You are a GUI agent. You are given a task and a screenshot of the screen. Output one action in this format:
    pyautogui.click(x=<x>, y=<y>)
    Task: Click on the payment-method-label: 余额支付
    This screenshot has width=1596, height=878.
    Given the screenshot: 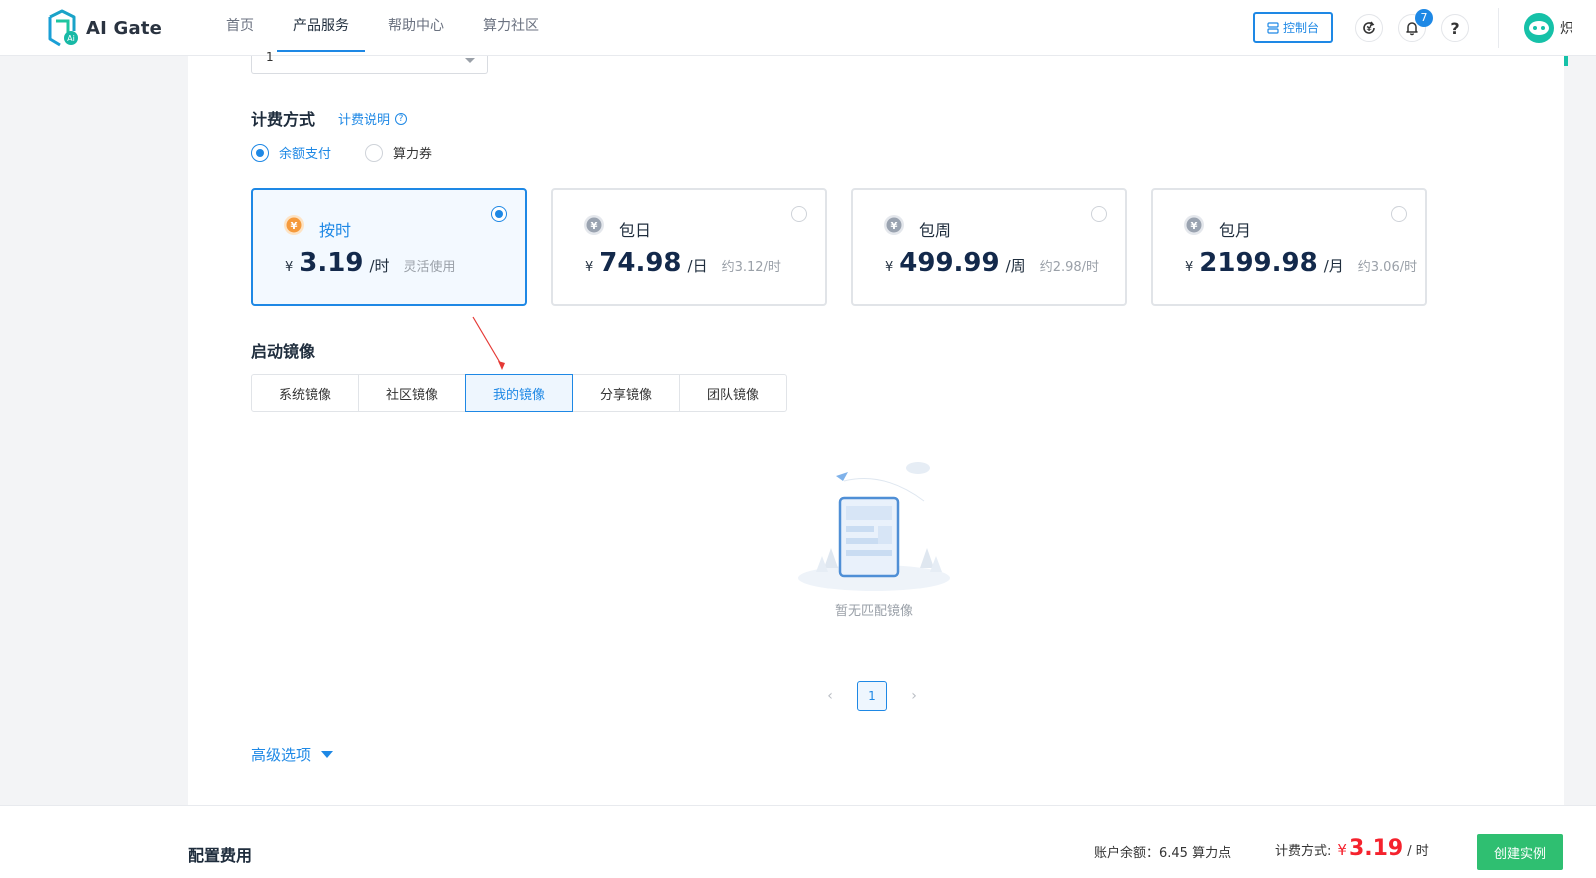 What is the action you would take?
    pyautogui.click(x=305, y=154)
    